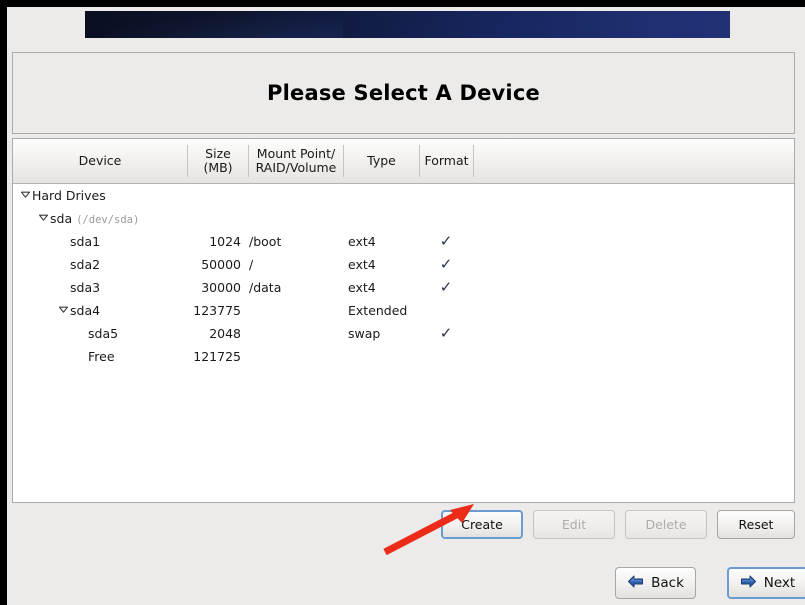 Image resolution: width=805 pixels, height=605 pixels. What do you see at coordinates (85, 287) in the screenshot?
I see `row-device-name: sda3` at bounding box center [85, 287].